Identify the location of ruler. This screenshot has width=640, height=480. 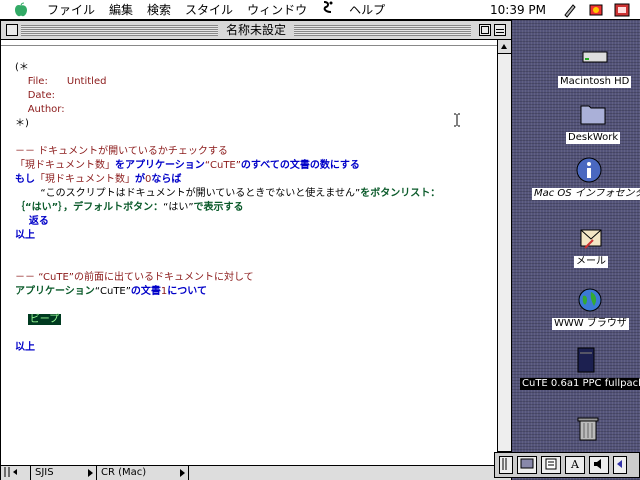
(249, 43).